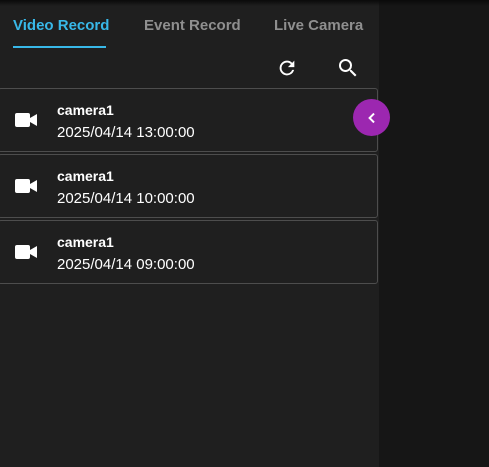 The height and width of the screenshot is (467, 489). What do you see at coordinates (126, 132) in the screenshot?
I see `record-datetime: 2025/04/14 13:00:00` at bounding box center [126, 132].